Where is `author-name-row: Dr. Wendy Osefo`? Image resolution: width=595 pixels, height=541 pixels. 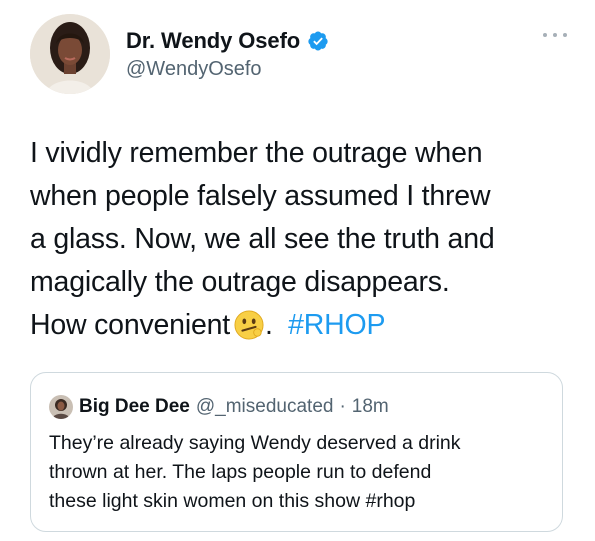
author-name-row: Dr. Wendy Osefo is located at coordinates (227, 41).